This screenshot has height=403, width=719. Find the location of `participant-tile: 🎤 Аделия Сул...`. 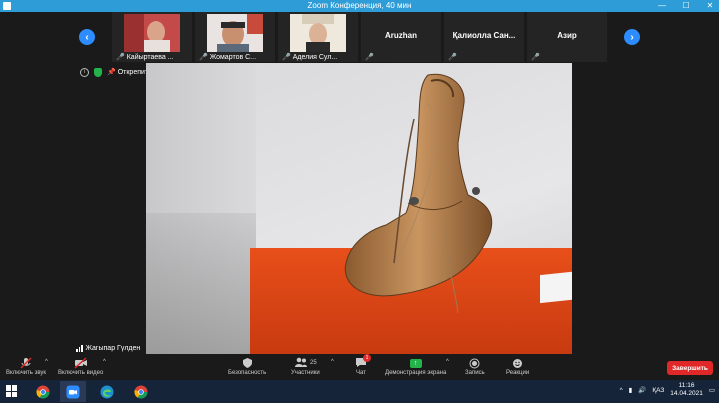

participant-tile: 🎤 Аделия Сул... is located at coordinates (318, 37).